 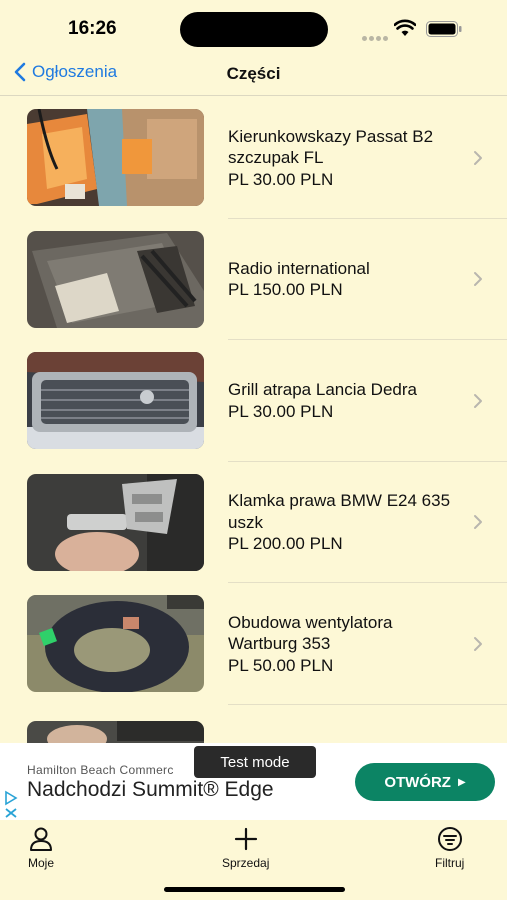 I want to click on fan-housing-photo, so click(x=115, y=644).